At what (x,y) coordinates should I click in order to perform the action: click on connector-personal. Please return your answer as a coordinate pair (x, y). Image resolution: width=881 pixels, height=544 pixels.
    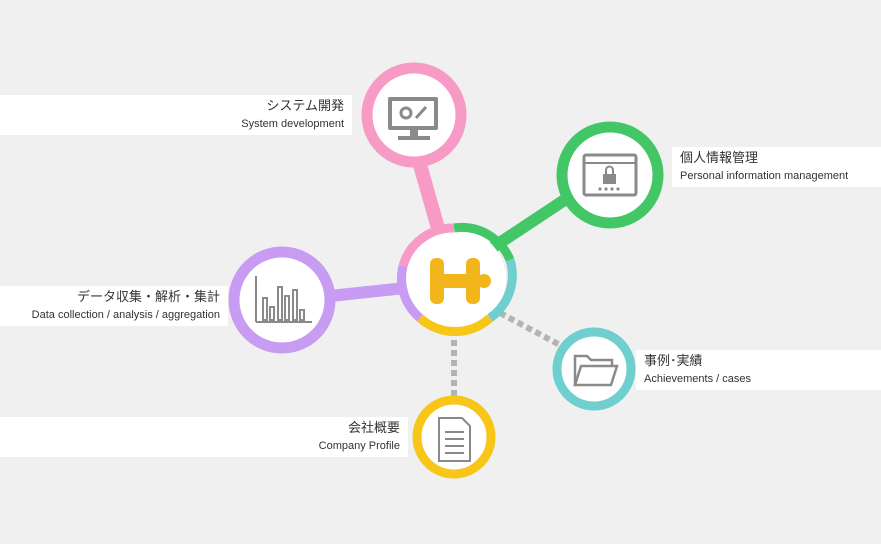
    Looking at the image, I should click on (532, 221).